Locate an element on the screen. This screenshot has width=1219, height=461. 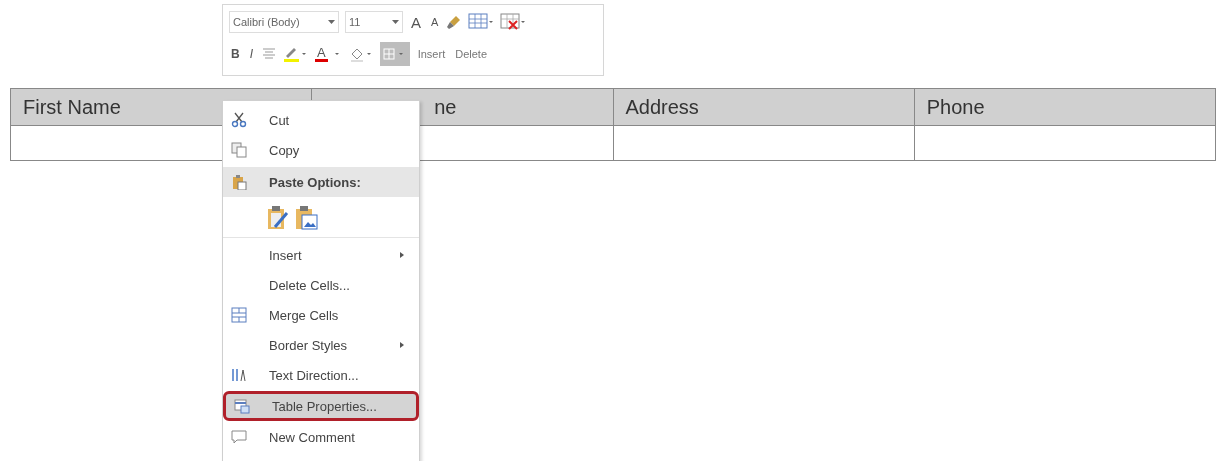
delete-table-icon is located at coordinates (513, 22).